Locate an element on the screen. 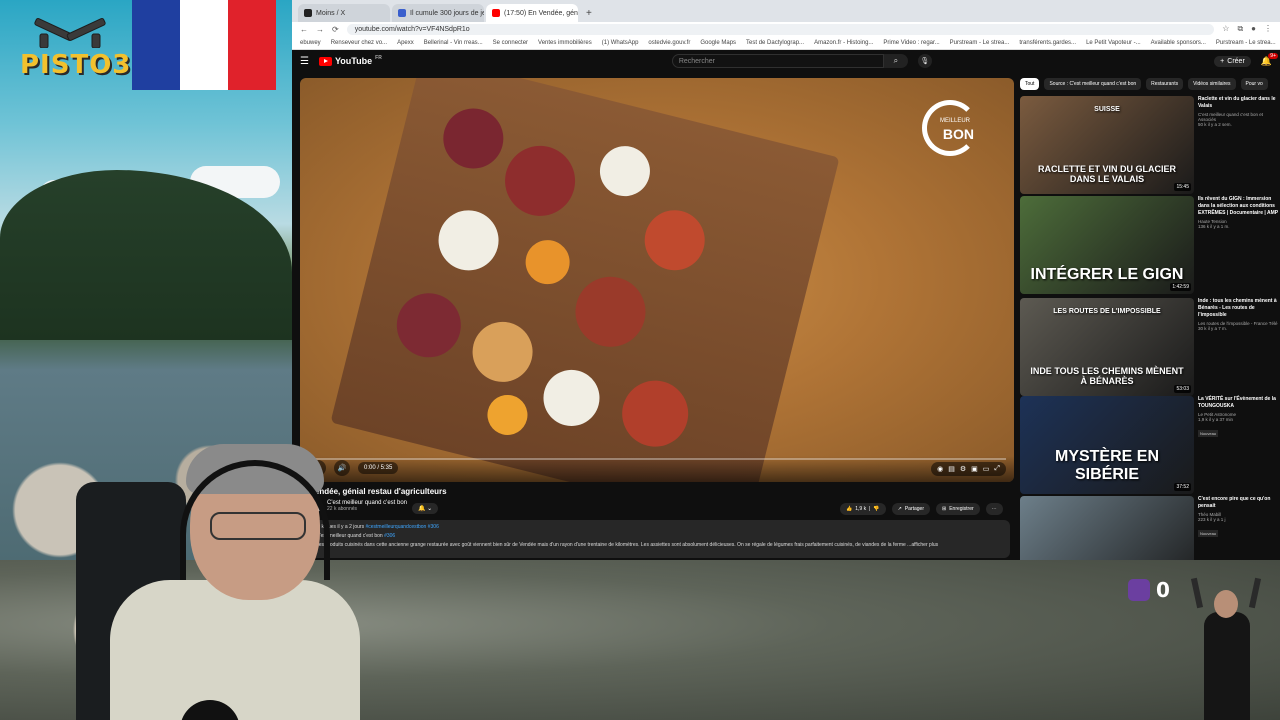 This screenshot has width=1280, height=720. filter-chip: Restaurants is located at coordinates (1165, 84).